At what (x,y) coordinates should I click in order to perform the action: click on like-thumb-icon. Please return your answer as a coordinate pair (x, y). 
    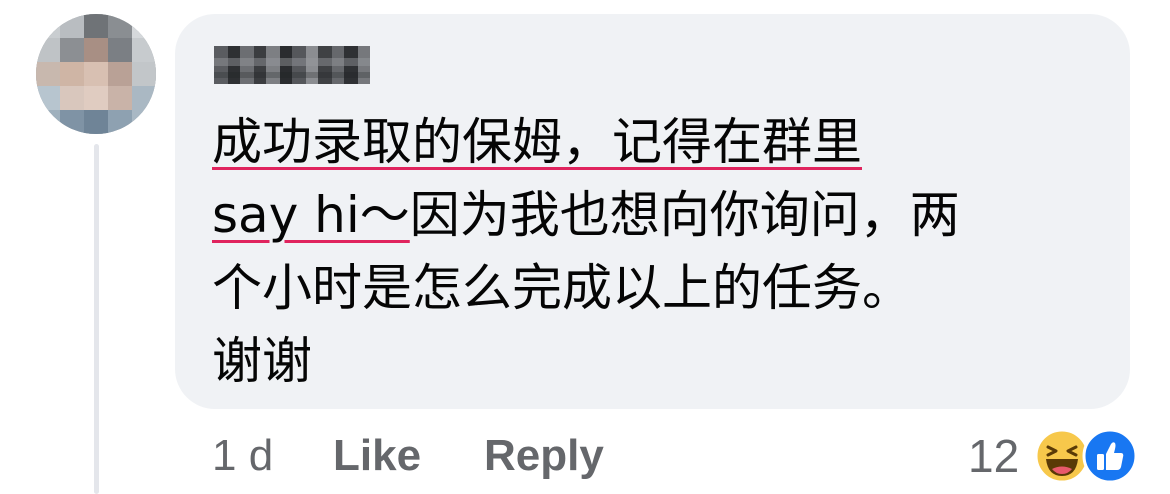
    Looking at the image, I should click on (1110, 456).